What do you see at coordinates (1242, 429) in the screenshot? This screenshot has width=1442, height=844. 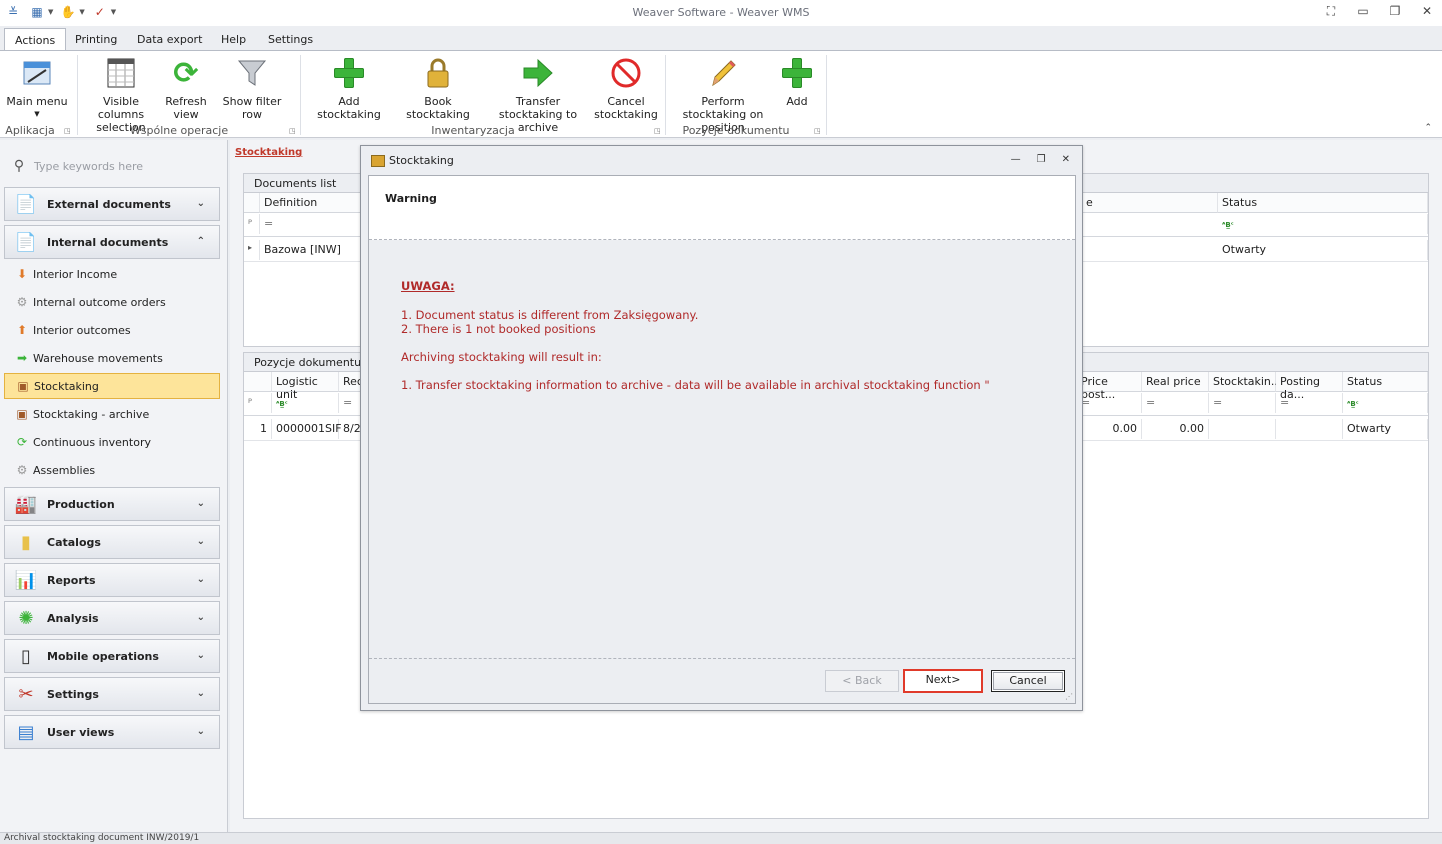 I see `cell-stocktaking` at bounding box center [1242, 429].